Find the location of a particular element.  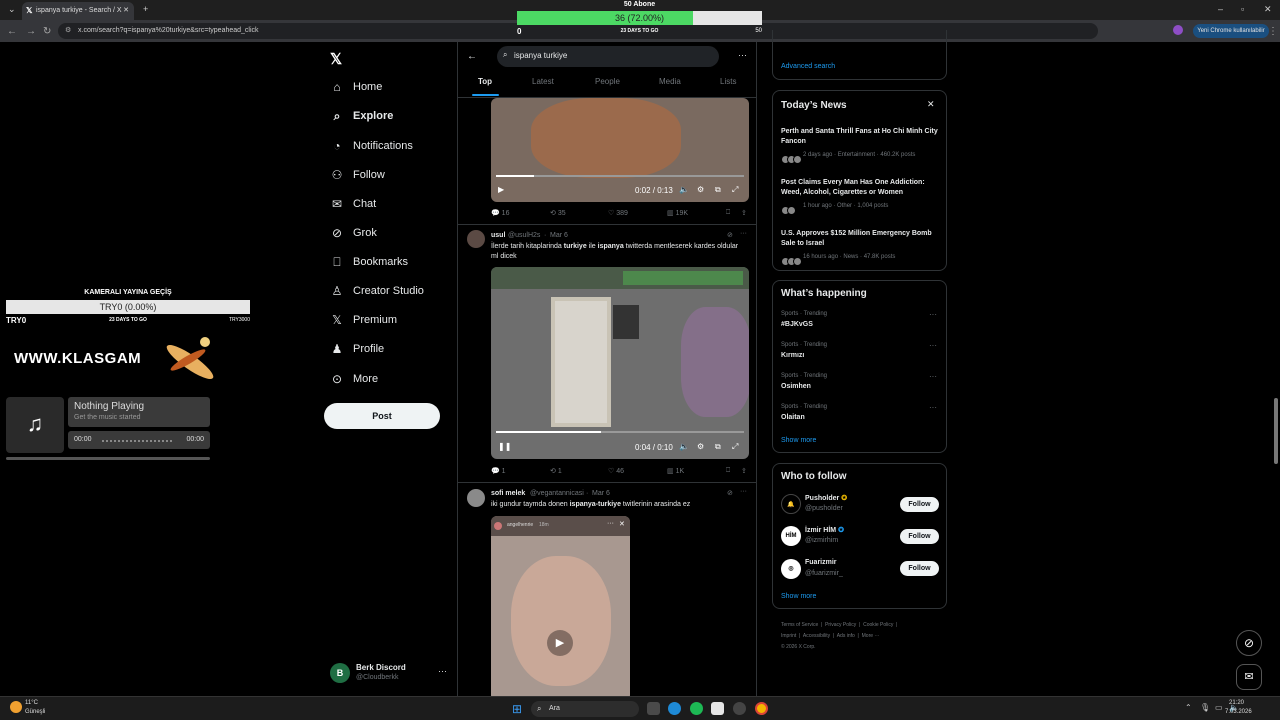

tweet-author-handle: @vegantannicasi is located at coordinates (557, 493).